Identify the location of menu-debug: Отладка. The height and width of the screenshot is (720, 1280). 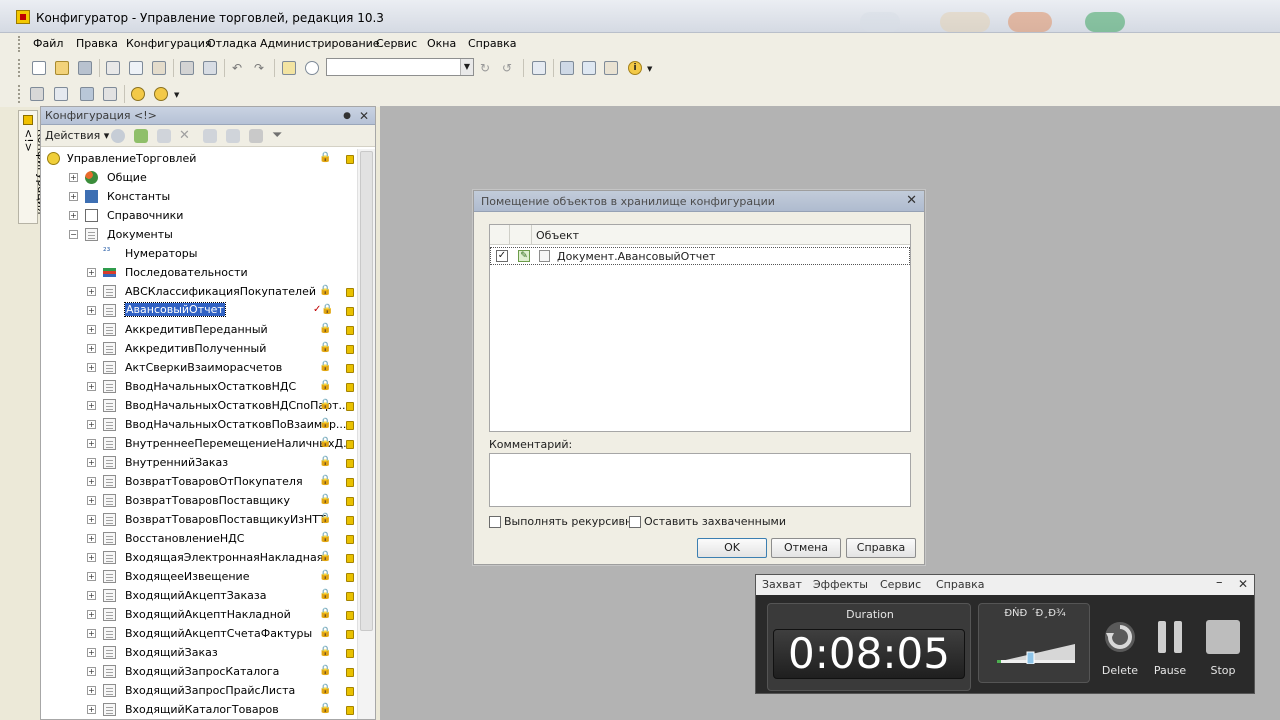
(232, 43).